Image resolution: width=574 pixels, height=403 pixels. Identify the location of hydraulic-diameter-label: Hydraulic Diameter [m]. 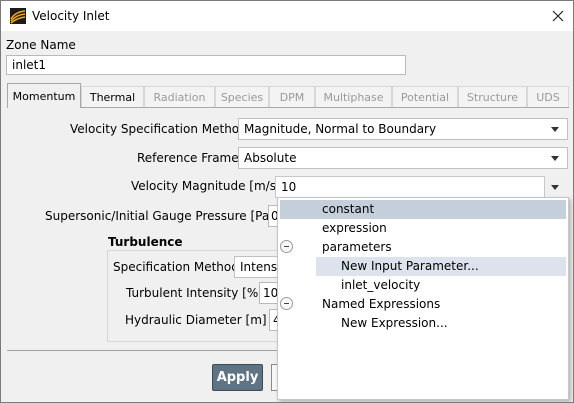
(196, 320).